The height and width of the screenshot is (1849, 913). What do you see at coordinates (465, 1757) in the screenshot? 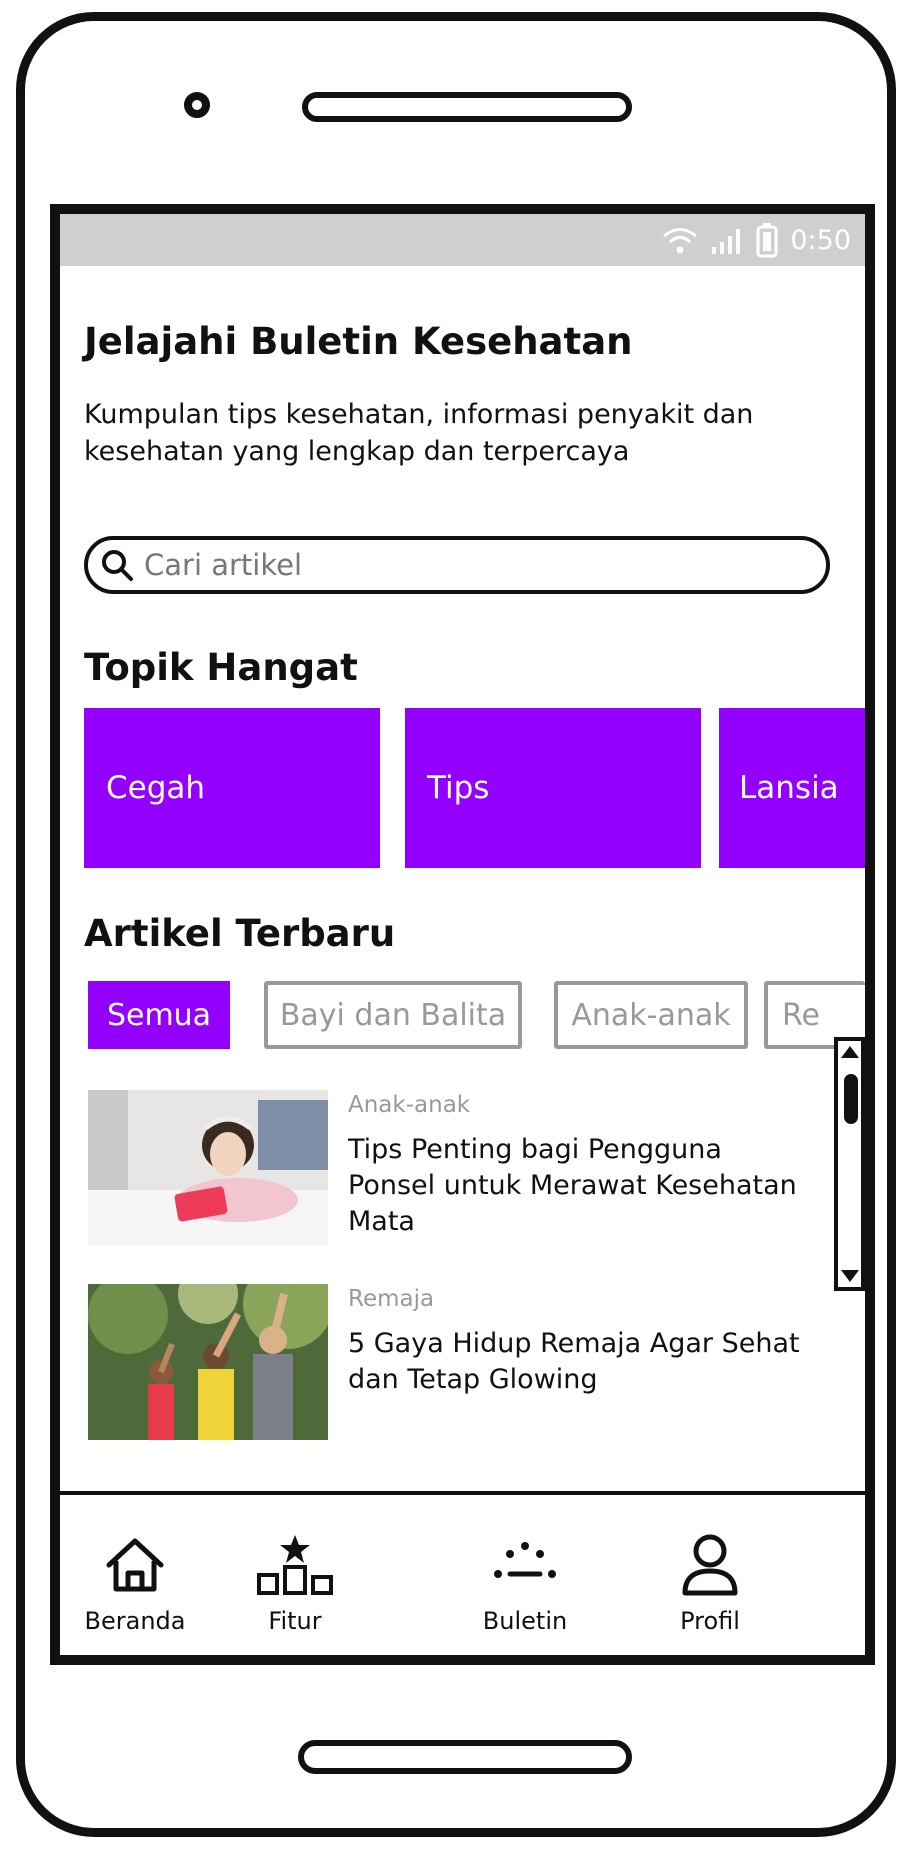
I see `home-button` at bounding box center [465, 1757].